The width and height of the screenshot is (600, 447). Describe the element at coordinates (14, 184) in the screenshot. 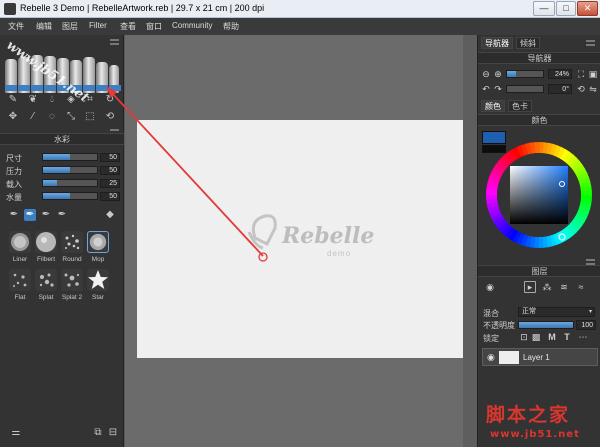

I see `slider-label: 载入` at that location.